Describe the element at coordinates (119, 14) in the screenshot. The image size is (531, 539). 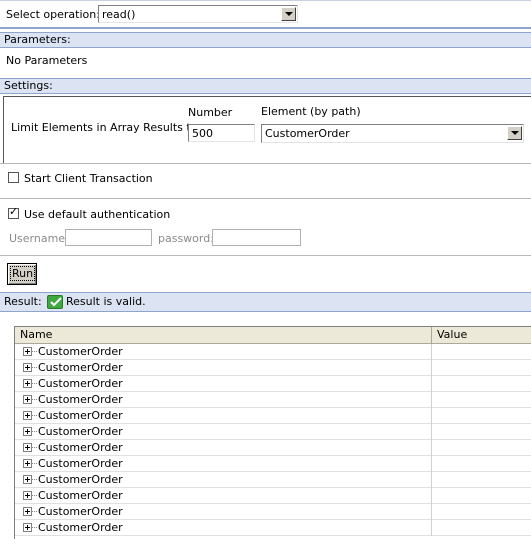
I see `operation-select-value: read()` at that location.